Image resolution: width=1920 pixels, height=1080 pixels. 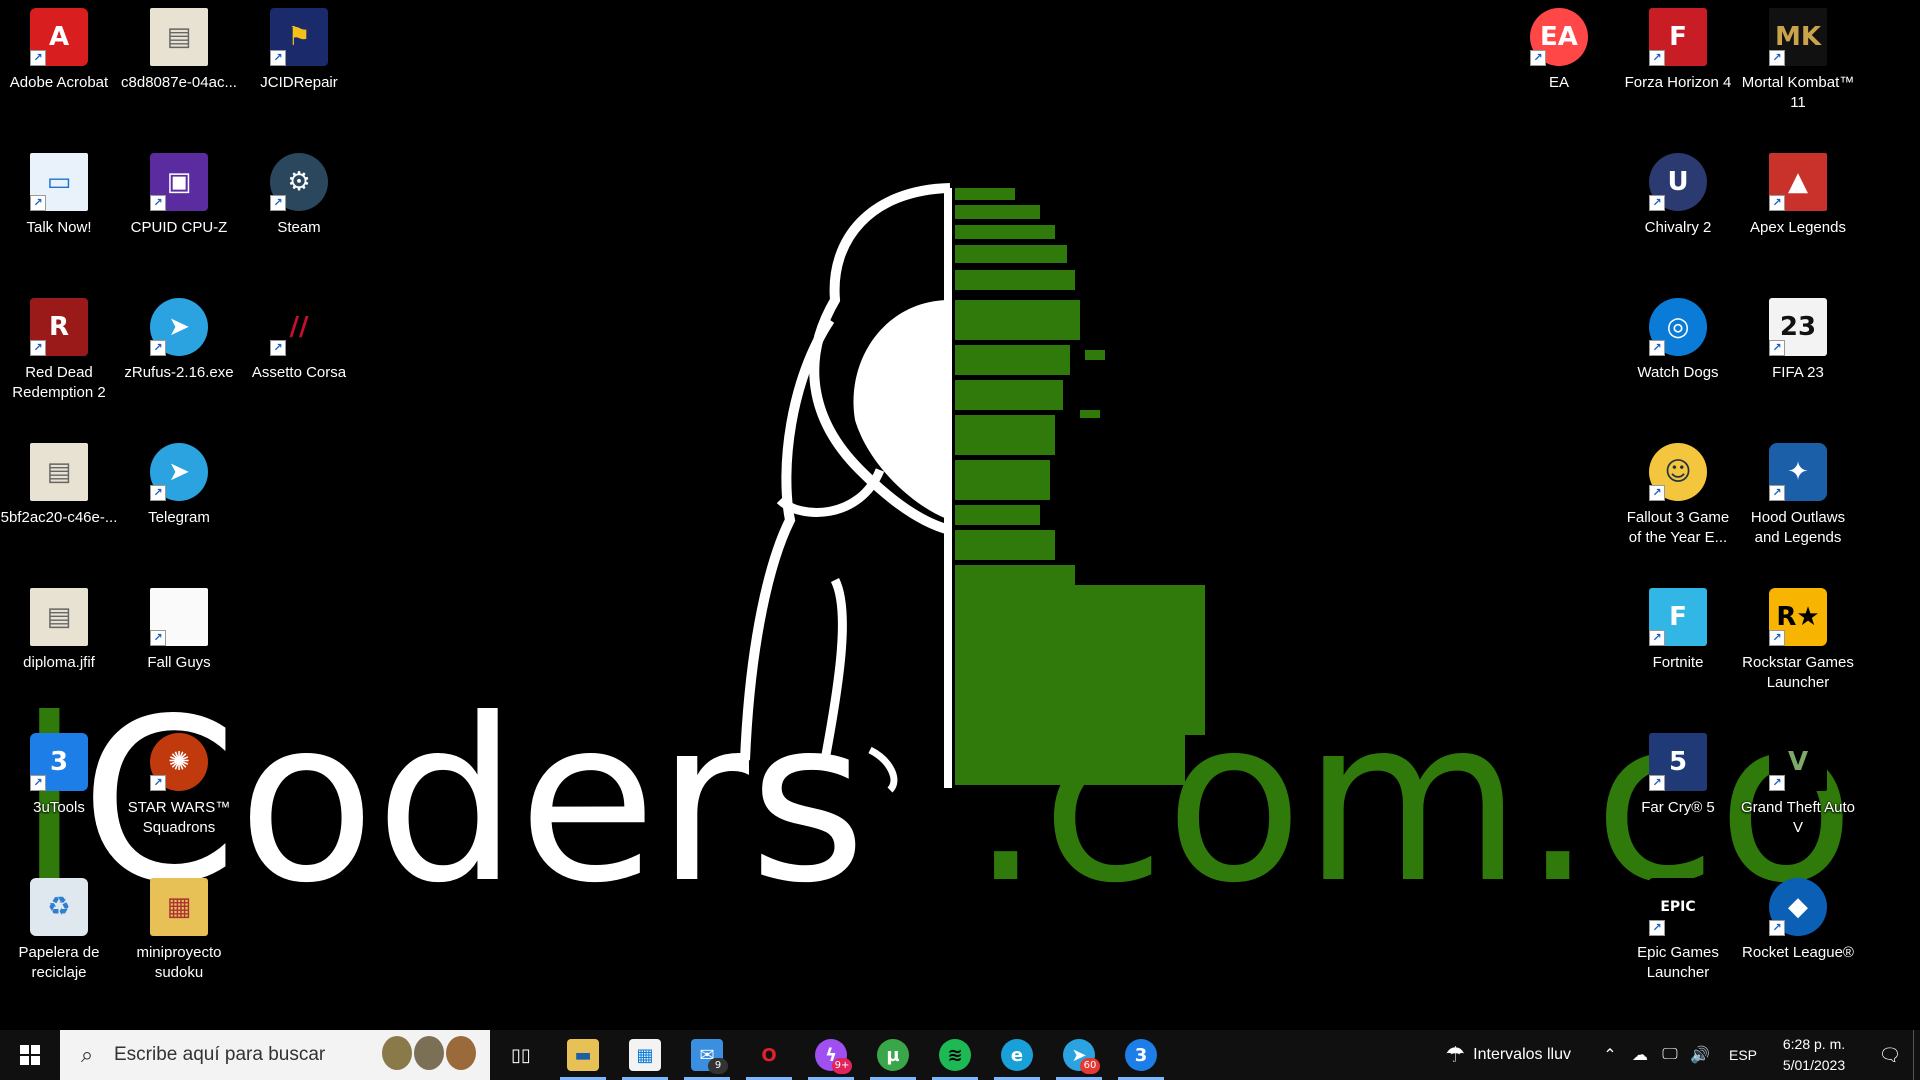 I want to click on search-placeholder: Escribe aquí para buscar, so click(x=220, y=1054).